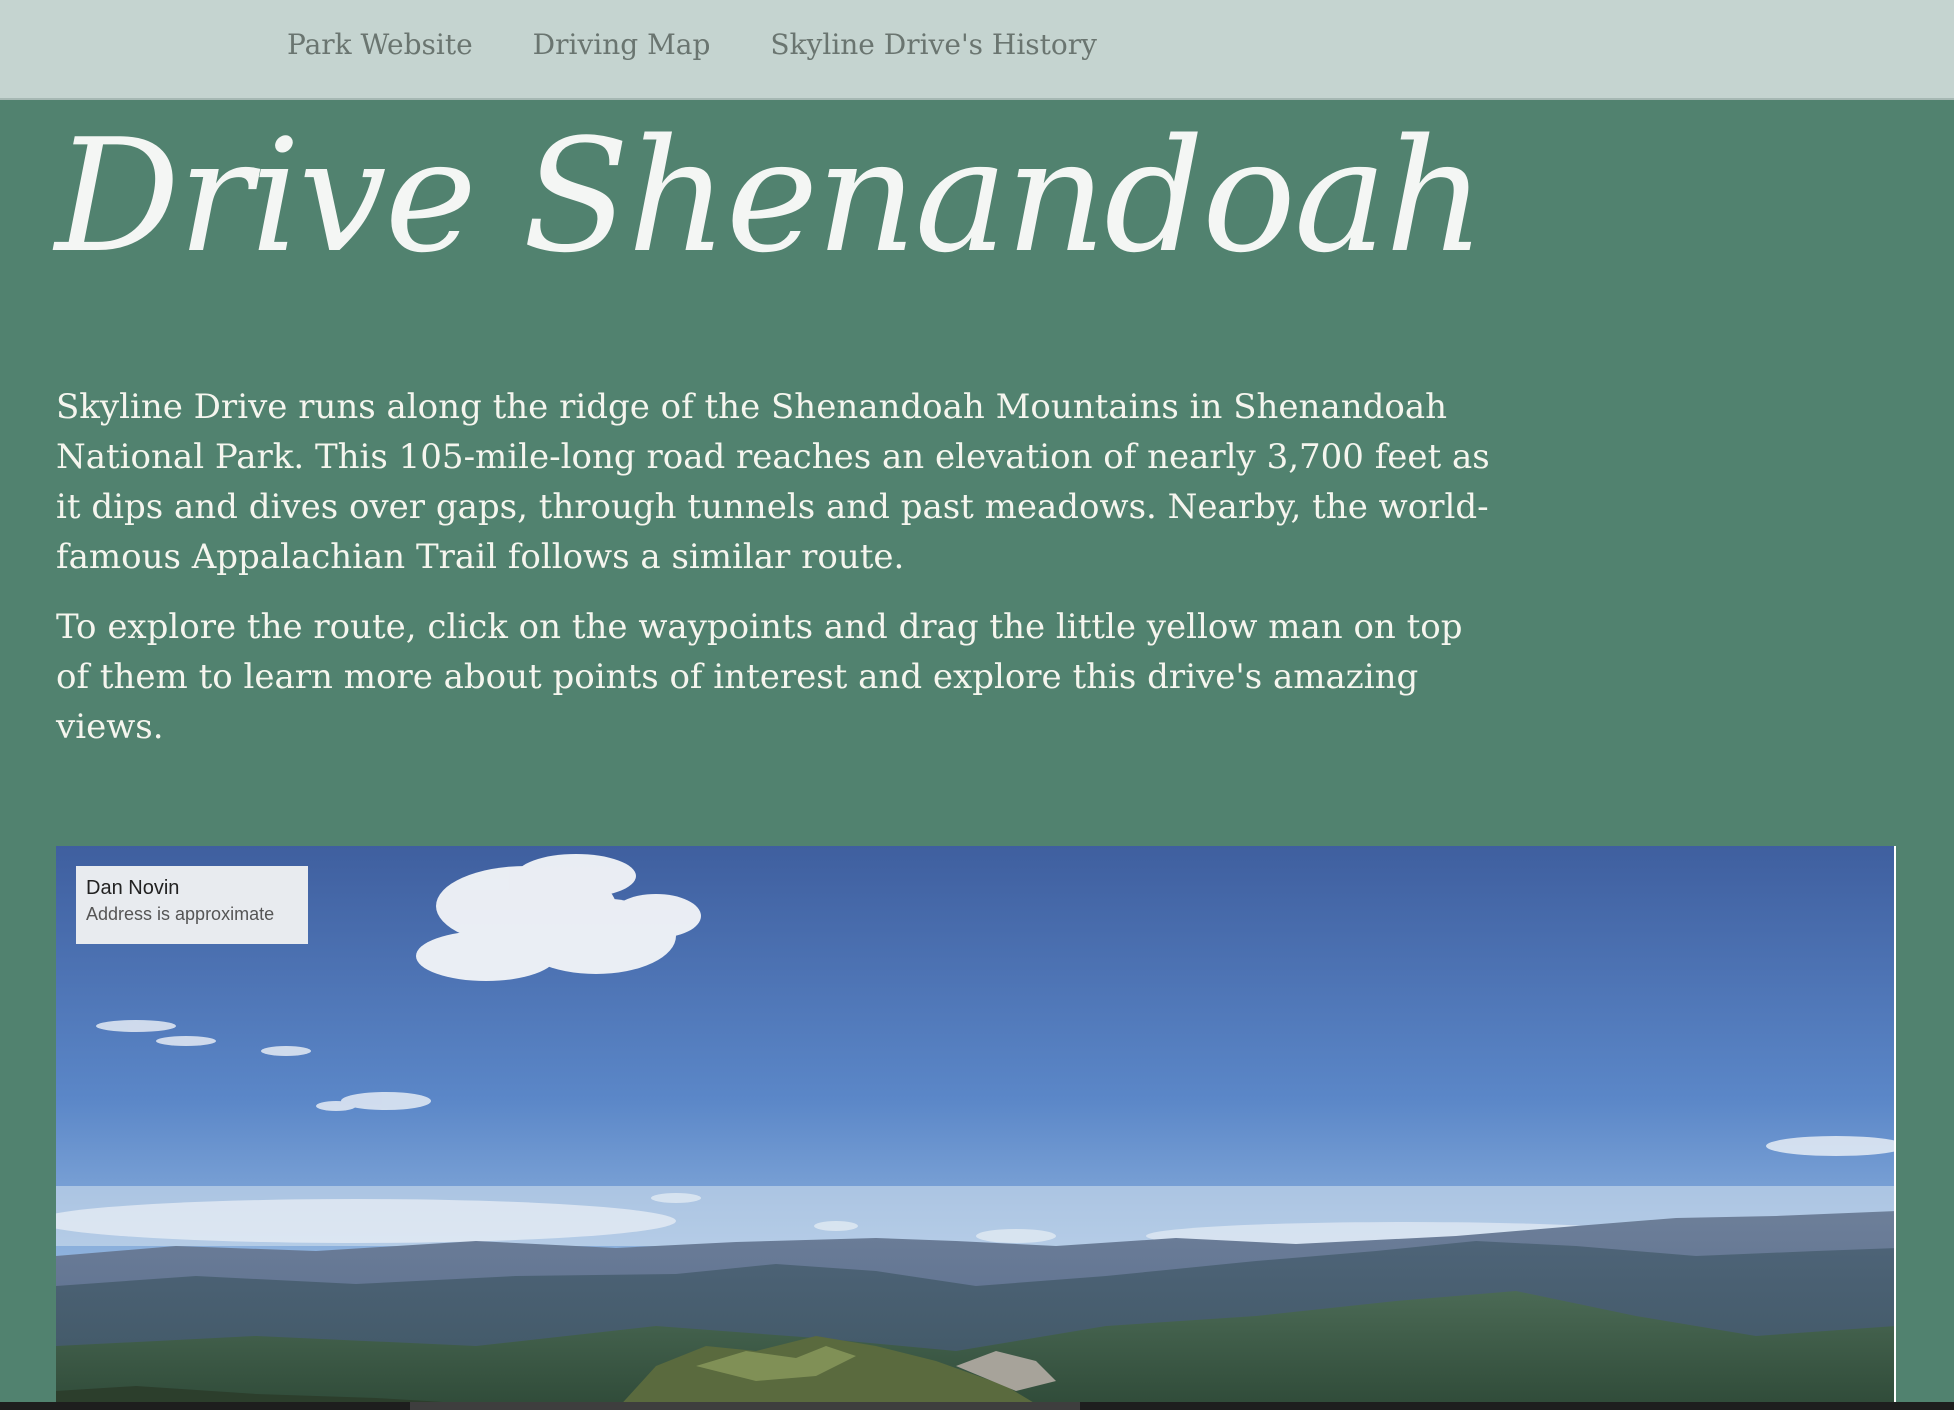  What do you see at coordinates (933, 44) in the screenshot?
I see `nav-link-history: Skyline Drive's History` at bounding box center [933, 44].